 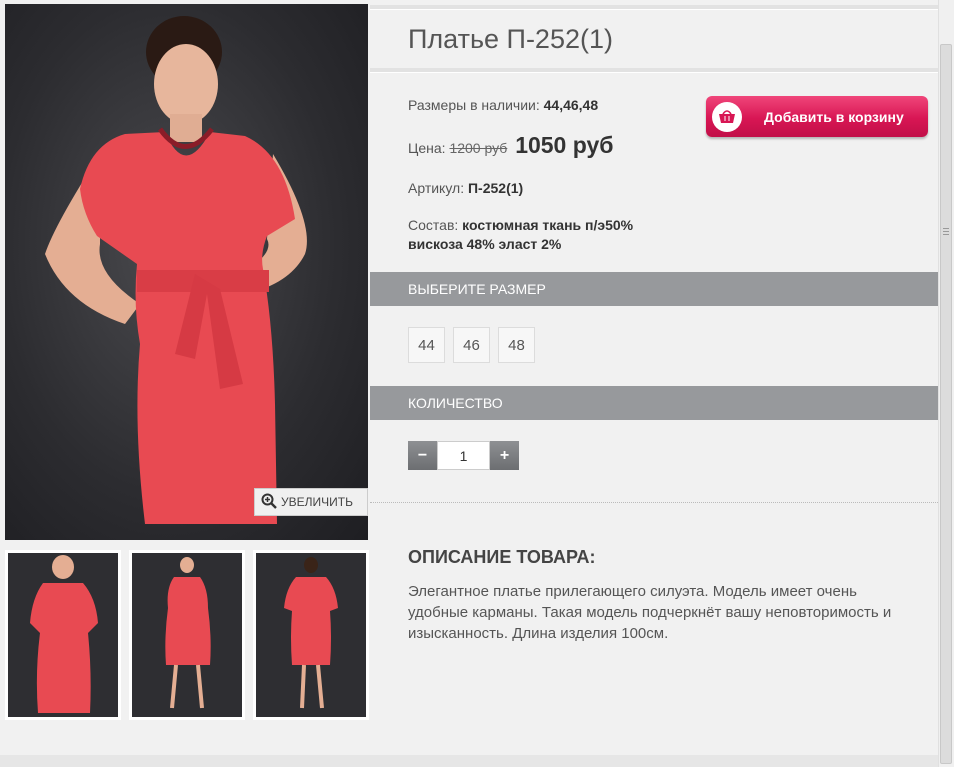 What do you see at coordinates (317, 502) in the screenshot?
I see `zoom-label: УВЕЛИЧИТЬ` at bounding box center [317, 502].